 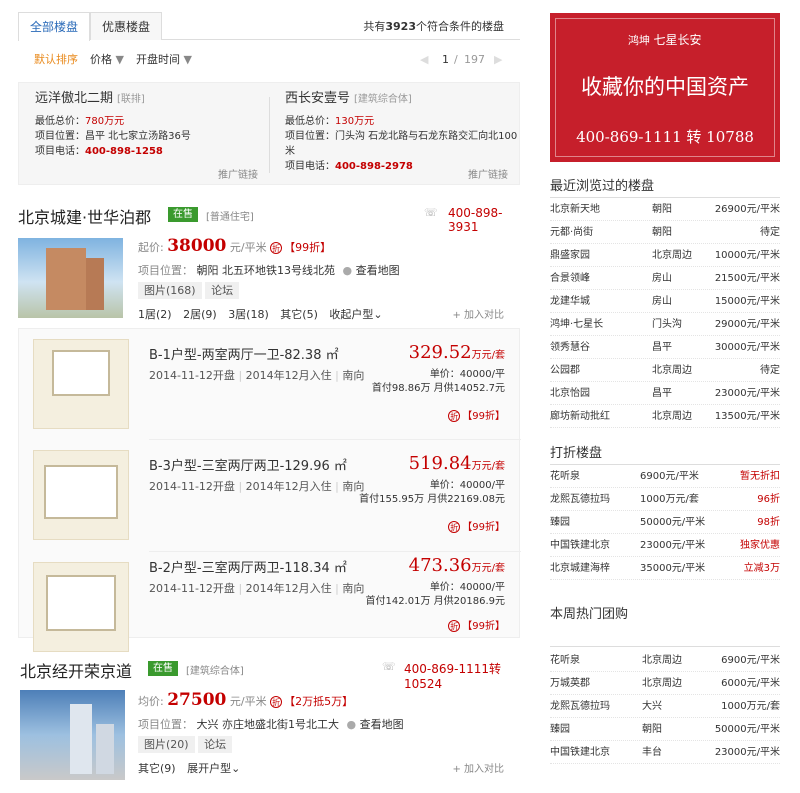 What do you see at coordinates (565, 371) in the screenshot?
I see `item-name: 公园郡` at bounding box center [565, 371].